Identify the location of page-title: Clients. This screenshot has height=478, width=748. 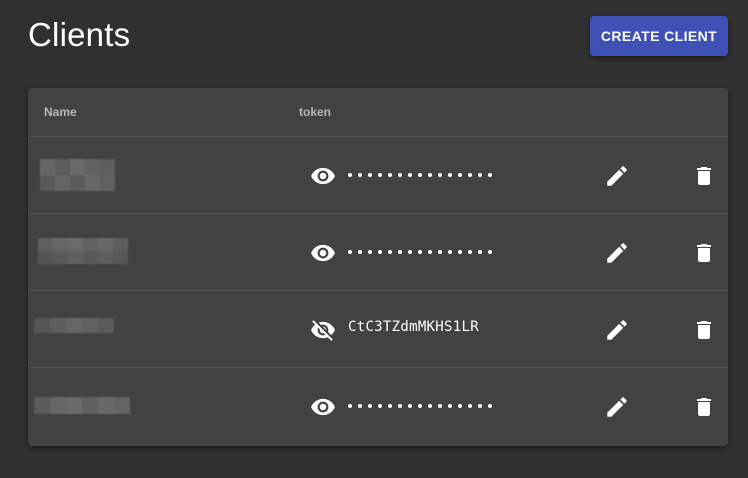
(79, 34).